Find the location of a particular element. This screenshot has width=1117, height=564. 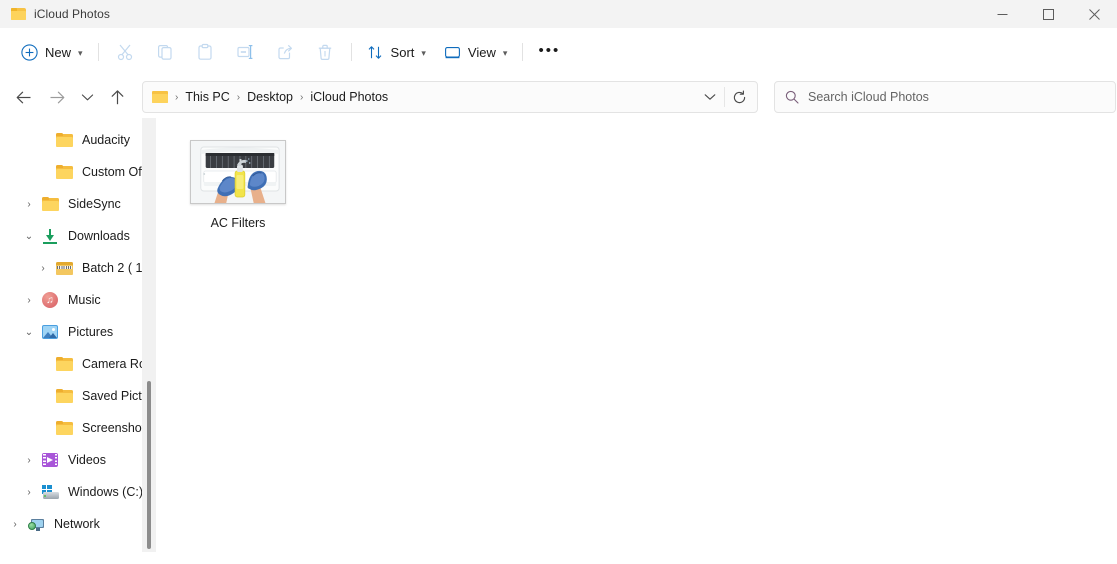

rename-button is located at coordinates (245, 52).